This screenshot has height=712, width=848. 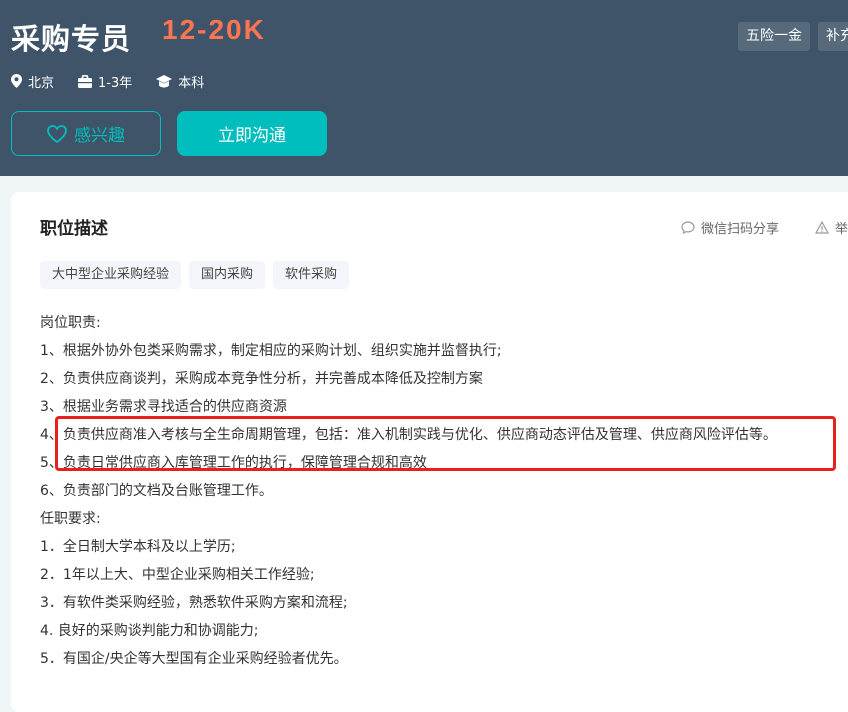 What do you see at coordinates (111, 275) in the screenshot?
I see `skill-tag: 大中型企业采购经验` at bounding box center [111, 275].